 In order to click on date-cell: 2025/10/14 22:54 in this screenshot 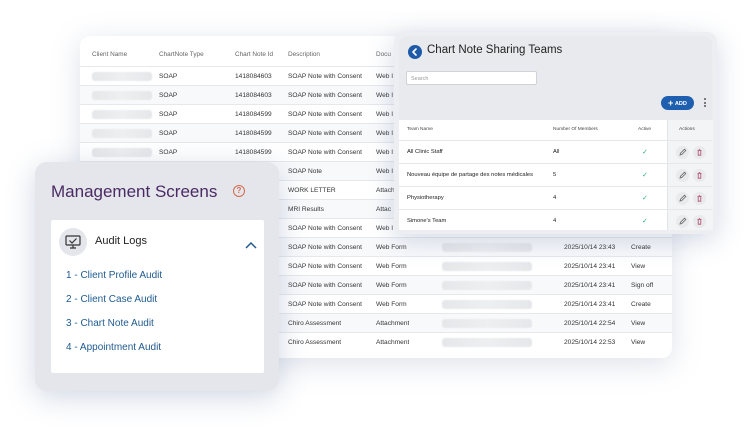, I will do `click(590, 323)`.